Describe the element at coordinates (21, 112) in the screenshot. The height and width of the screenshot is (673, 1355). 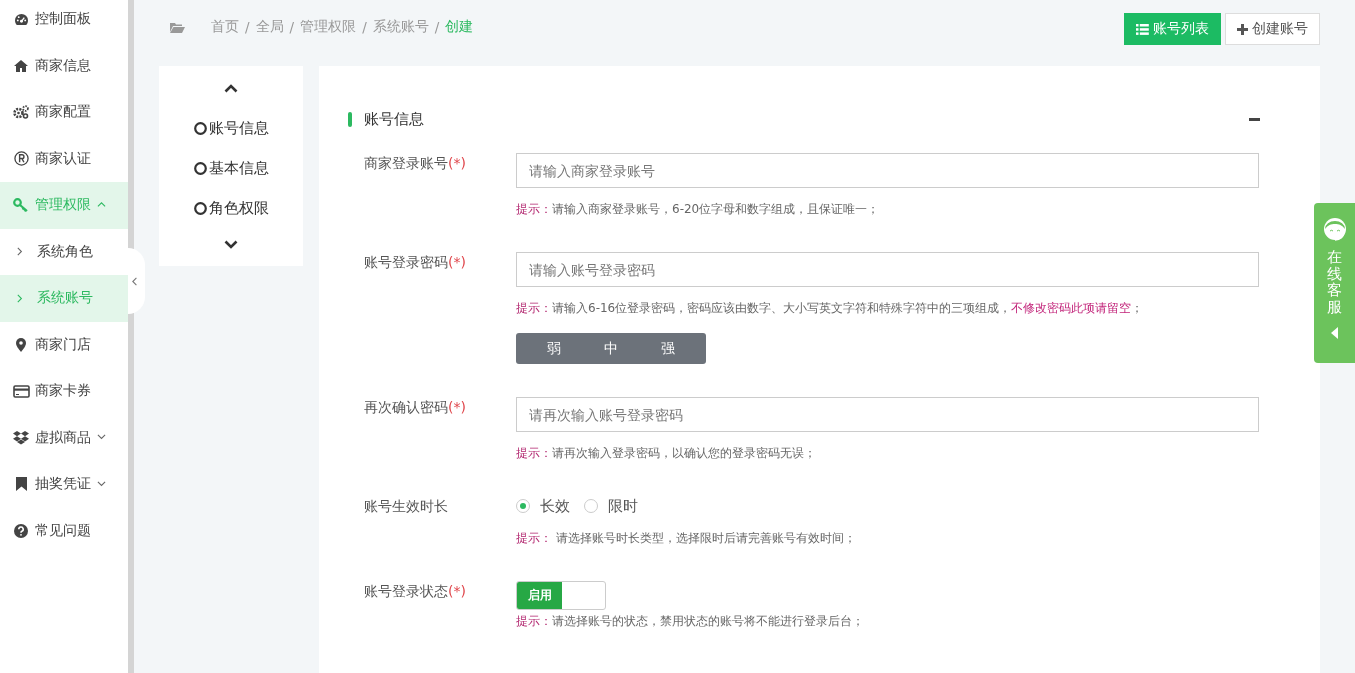
I see `gears-icon` at that location.